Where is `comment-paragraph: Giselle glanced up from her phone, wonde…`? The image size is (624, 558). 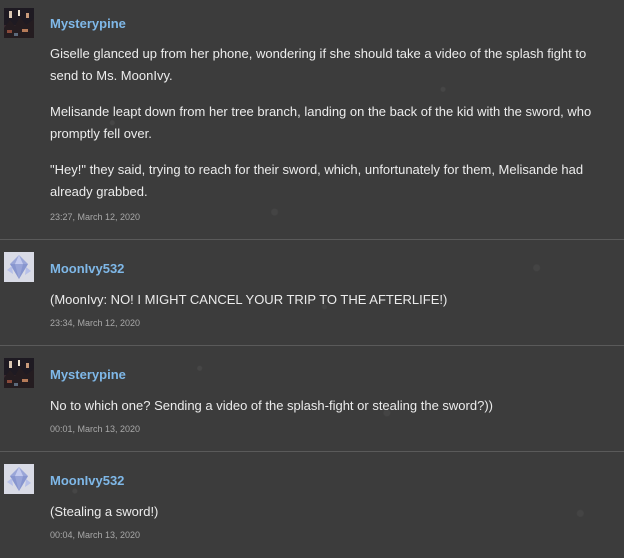 comment-paragraph: Giselle glanced up from her phone, wonde… is located at coordinates (318, 64).